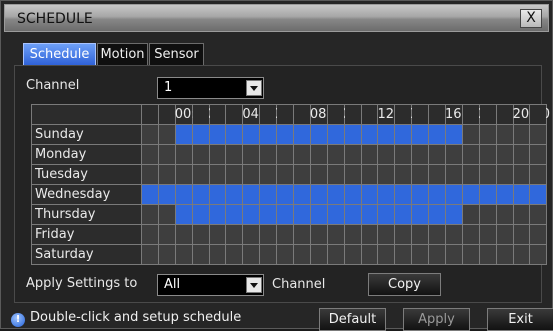 The image size is (553, 331). Describe the element at coordinates (59, 54) in the screenshot. I see `tab-schedule: Schedule` at that location.